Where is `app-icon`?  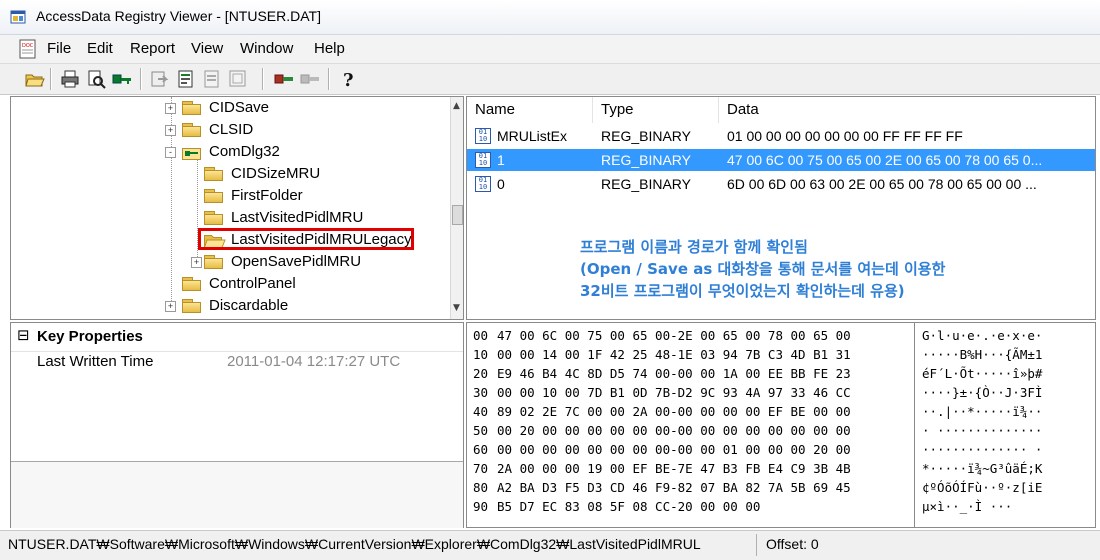
app-icon is located at coordinates (18, 17).